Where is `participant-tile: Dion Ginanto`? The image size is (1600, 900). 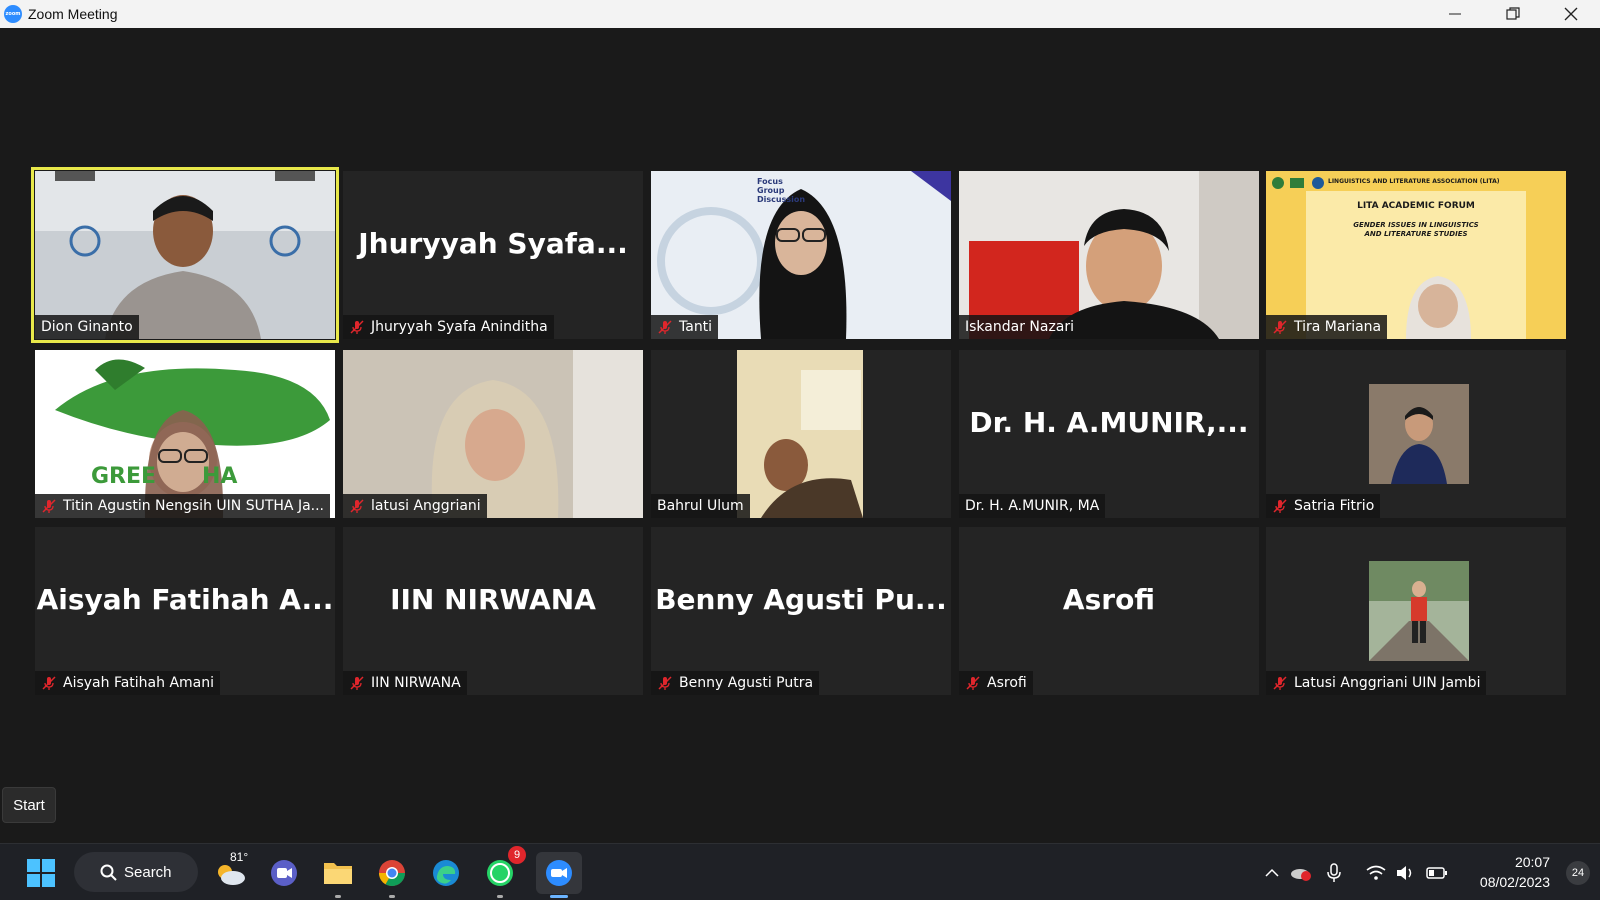
participant-tile: Dion Ginanto is located at coordinates (185, 255).